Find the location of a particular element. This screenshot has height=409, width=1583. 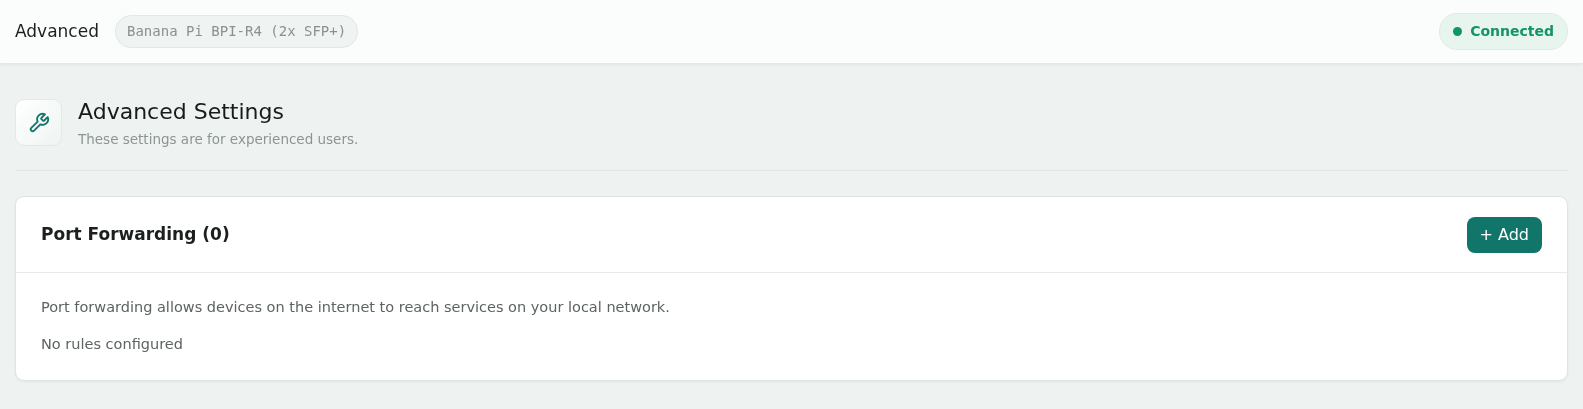

status-label: Connected is located at coordinates (1512, 31).